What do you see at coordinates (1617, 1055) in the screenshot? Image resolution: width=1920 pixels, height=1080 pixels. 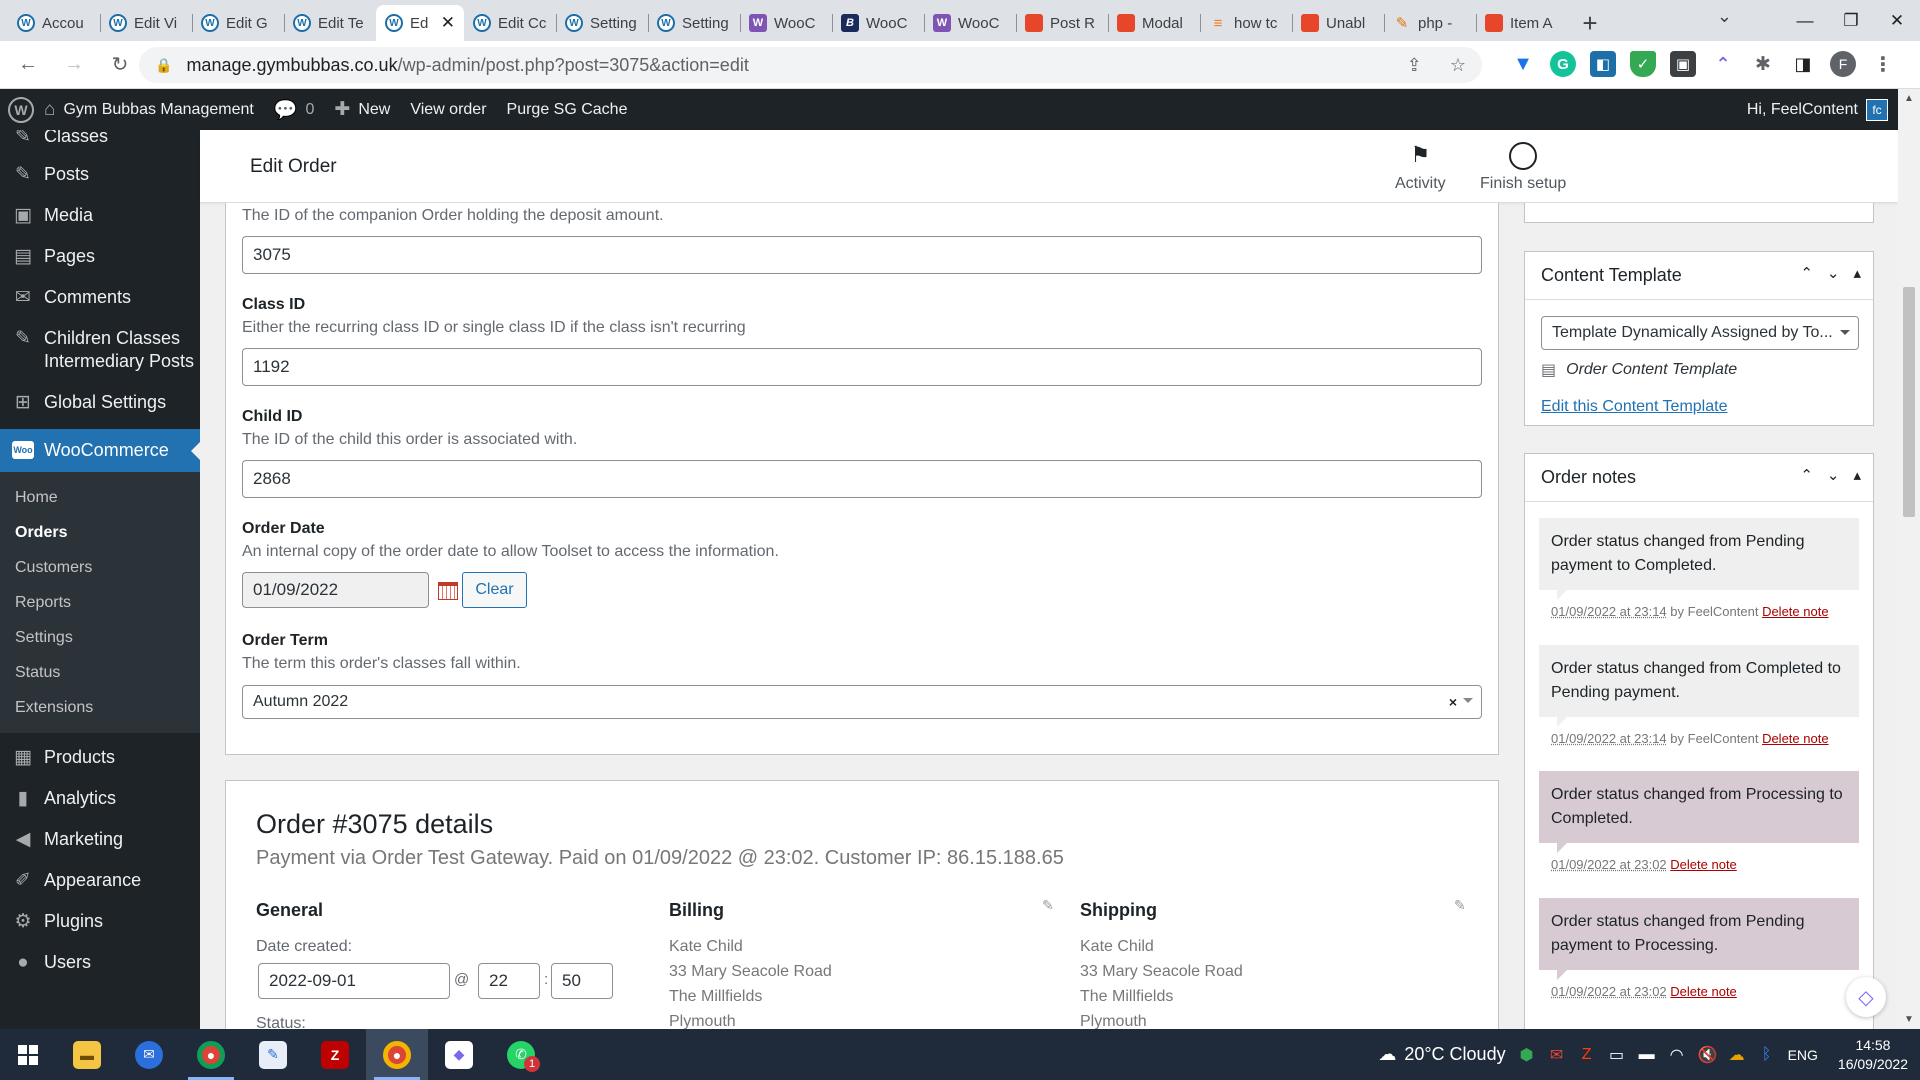 I see `tray-monitor-icon: ▭` at bounding box center [1617, 1055].